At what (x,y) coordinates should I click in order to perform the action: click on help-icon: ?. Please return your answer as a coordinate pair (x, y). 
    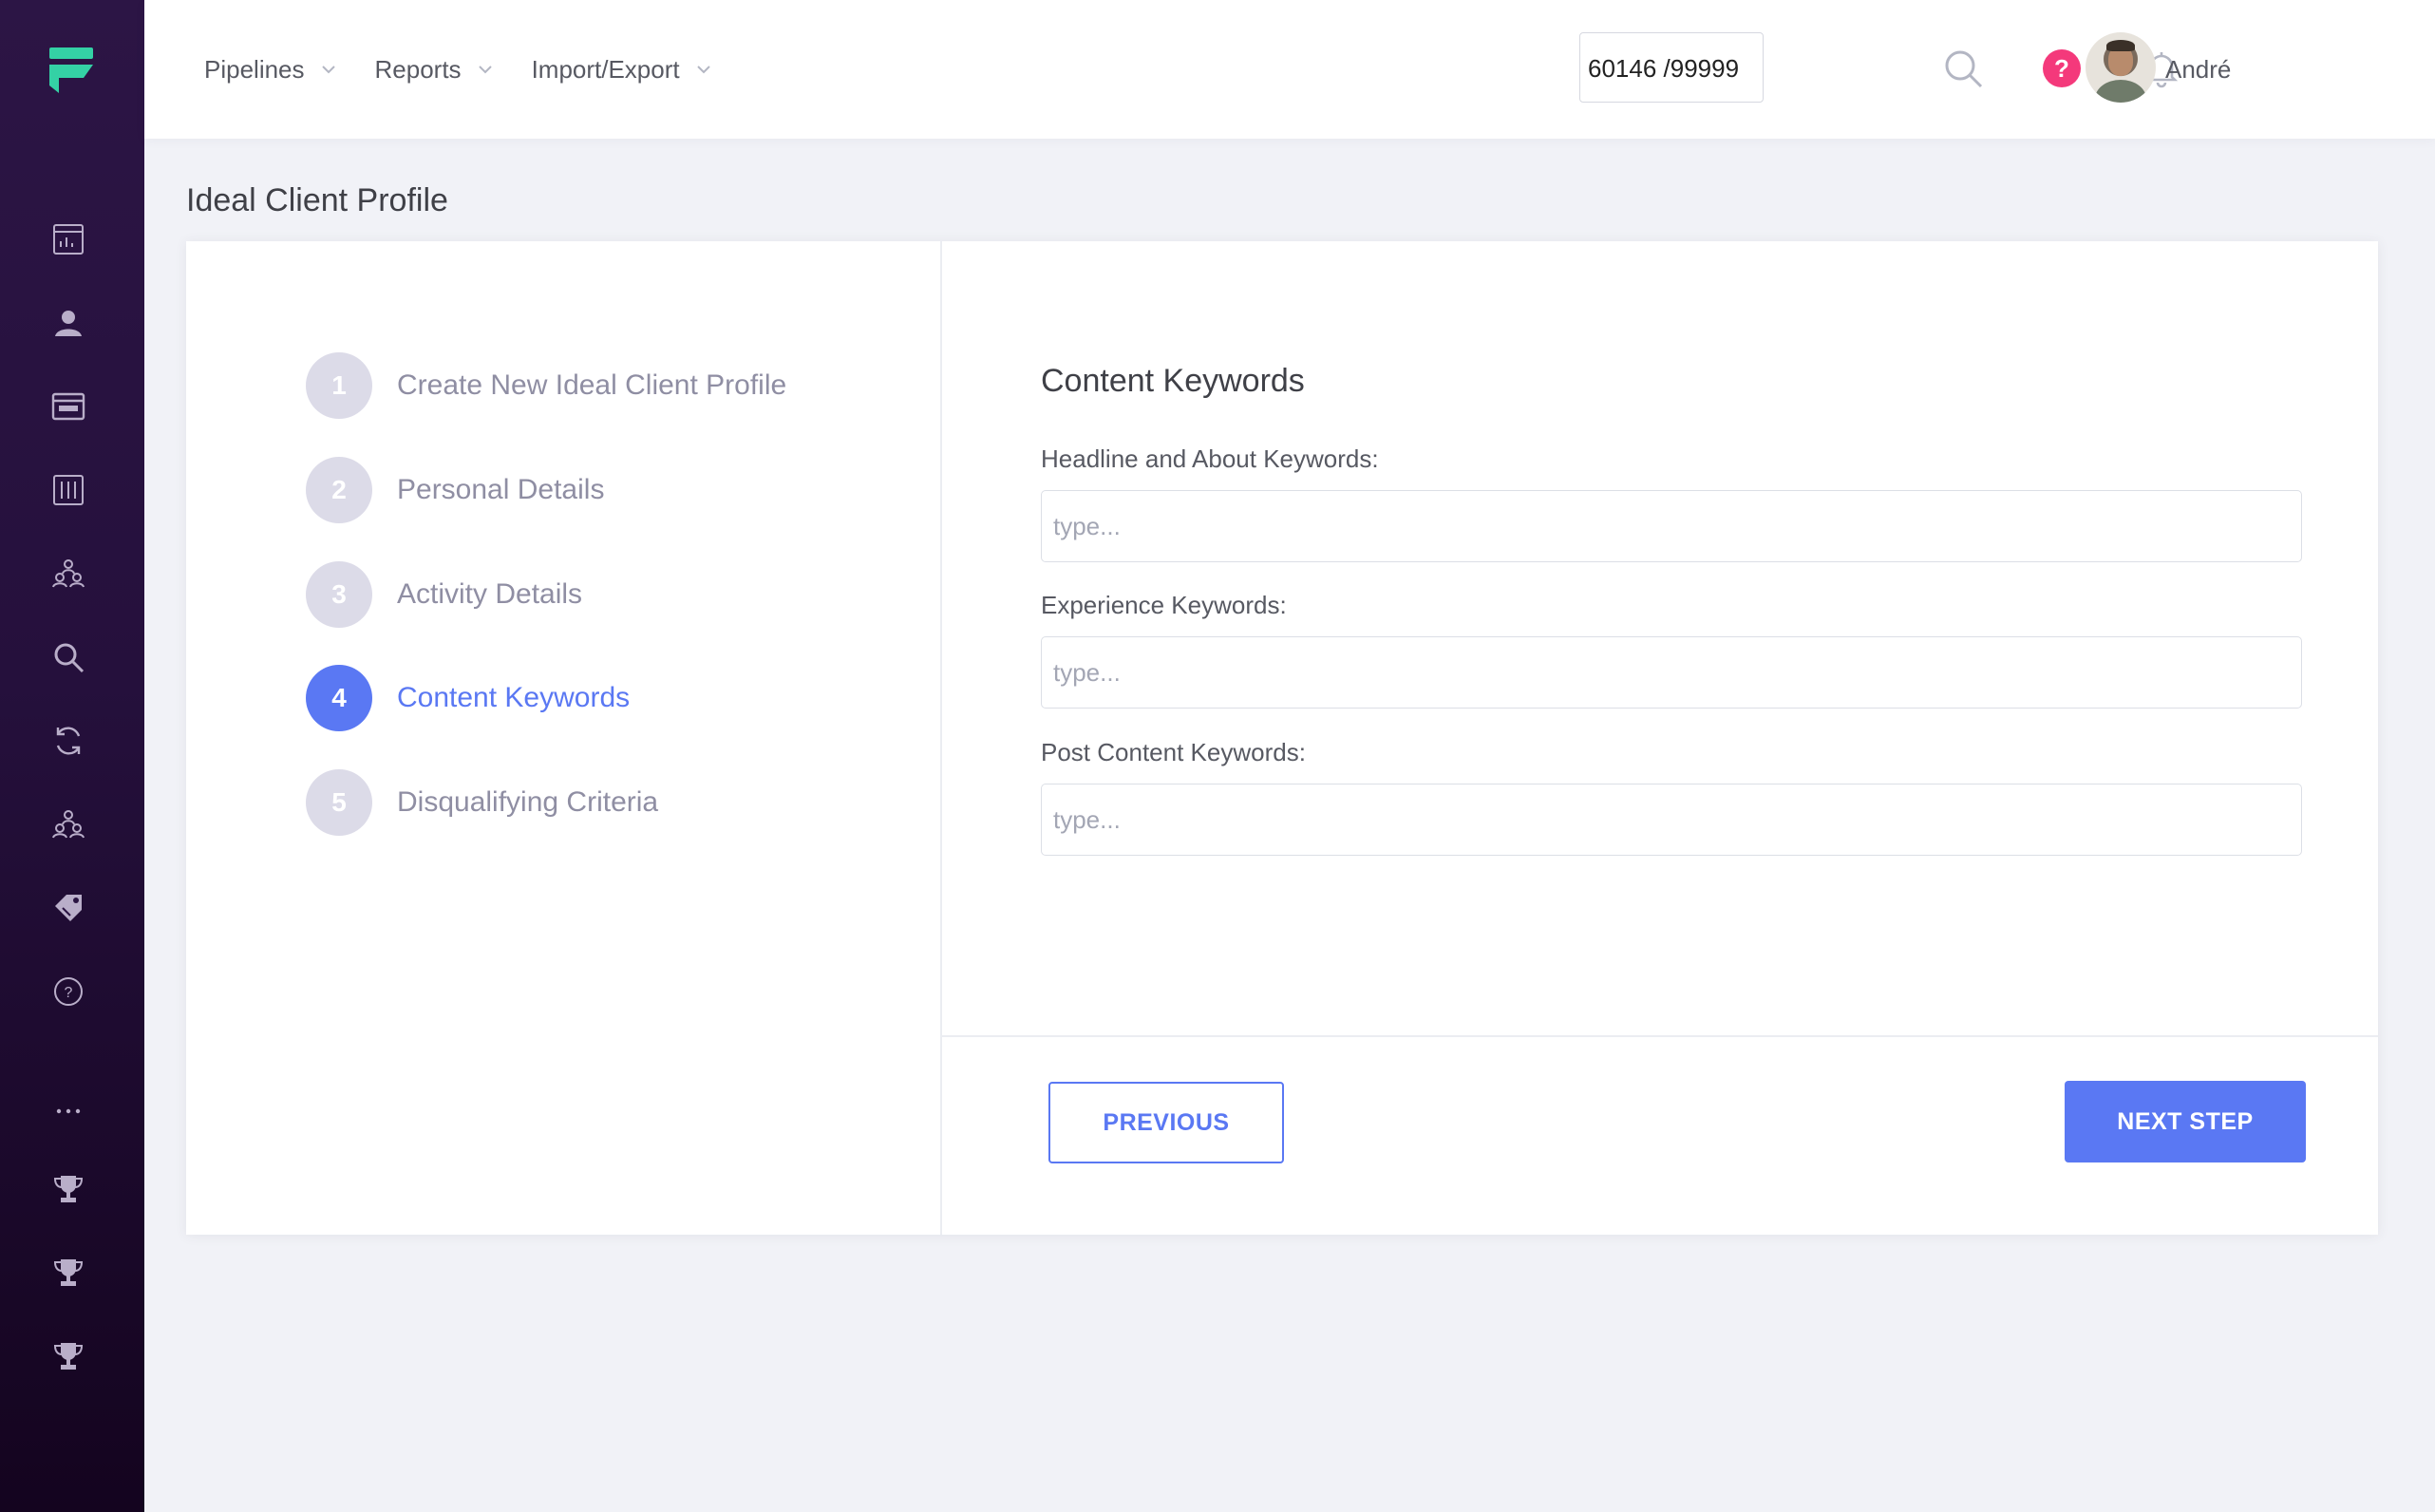
    Looking at the image, I should click on (2062, 68).